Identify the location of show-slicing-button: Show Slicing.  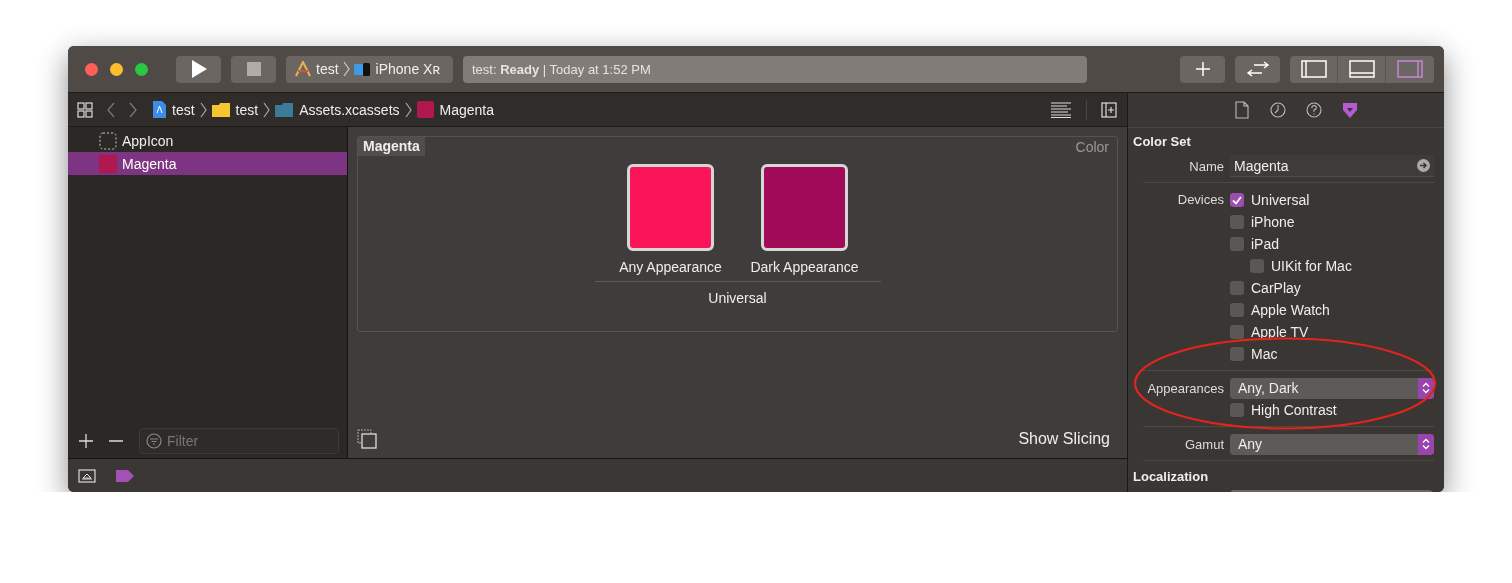
(1064, 439).